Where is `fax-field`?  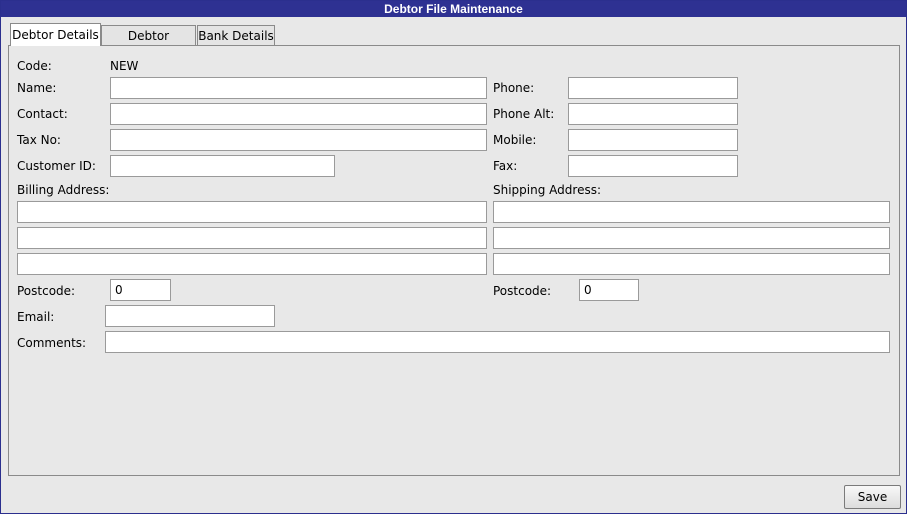 fax-field is located at coordinates (653, 166).